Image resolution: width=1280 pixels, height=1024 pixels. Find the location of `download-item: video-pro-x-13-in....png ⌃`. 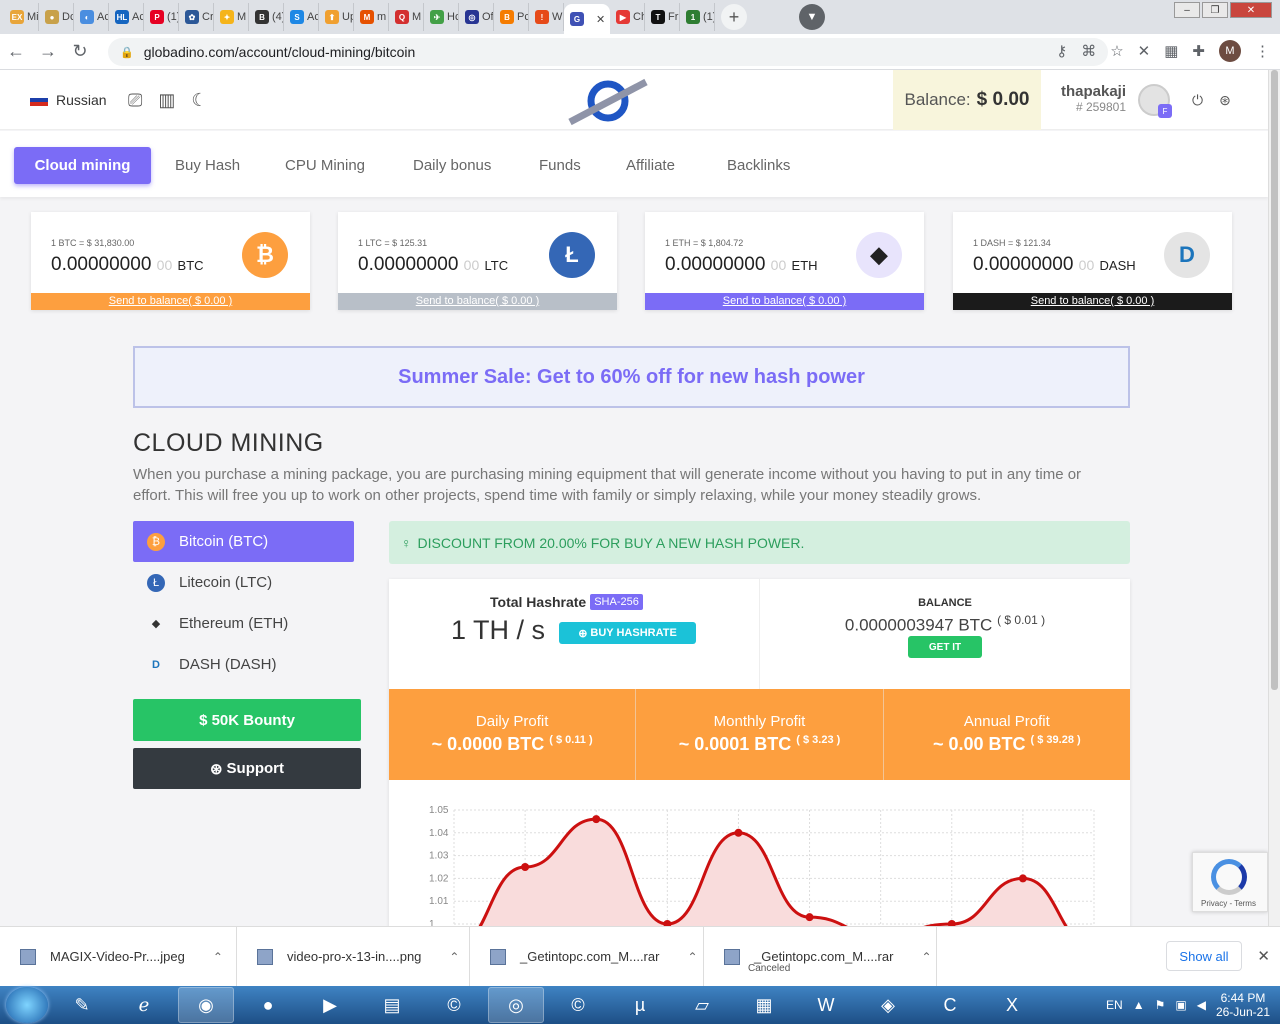

download-item: video-pro-x-13-in....png ⌃ is located at coordinates (353, 956).